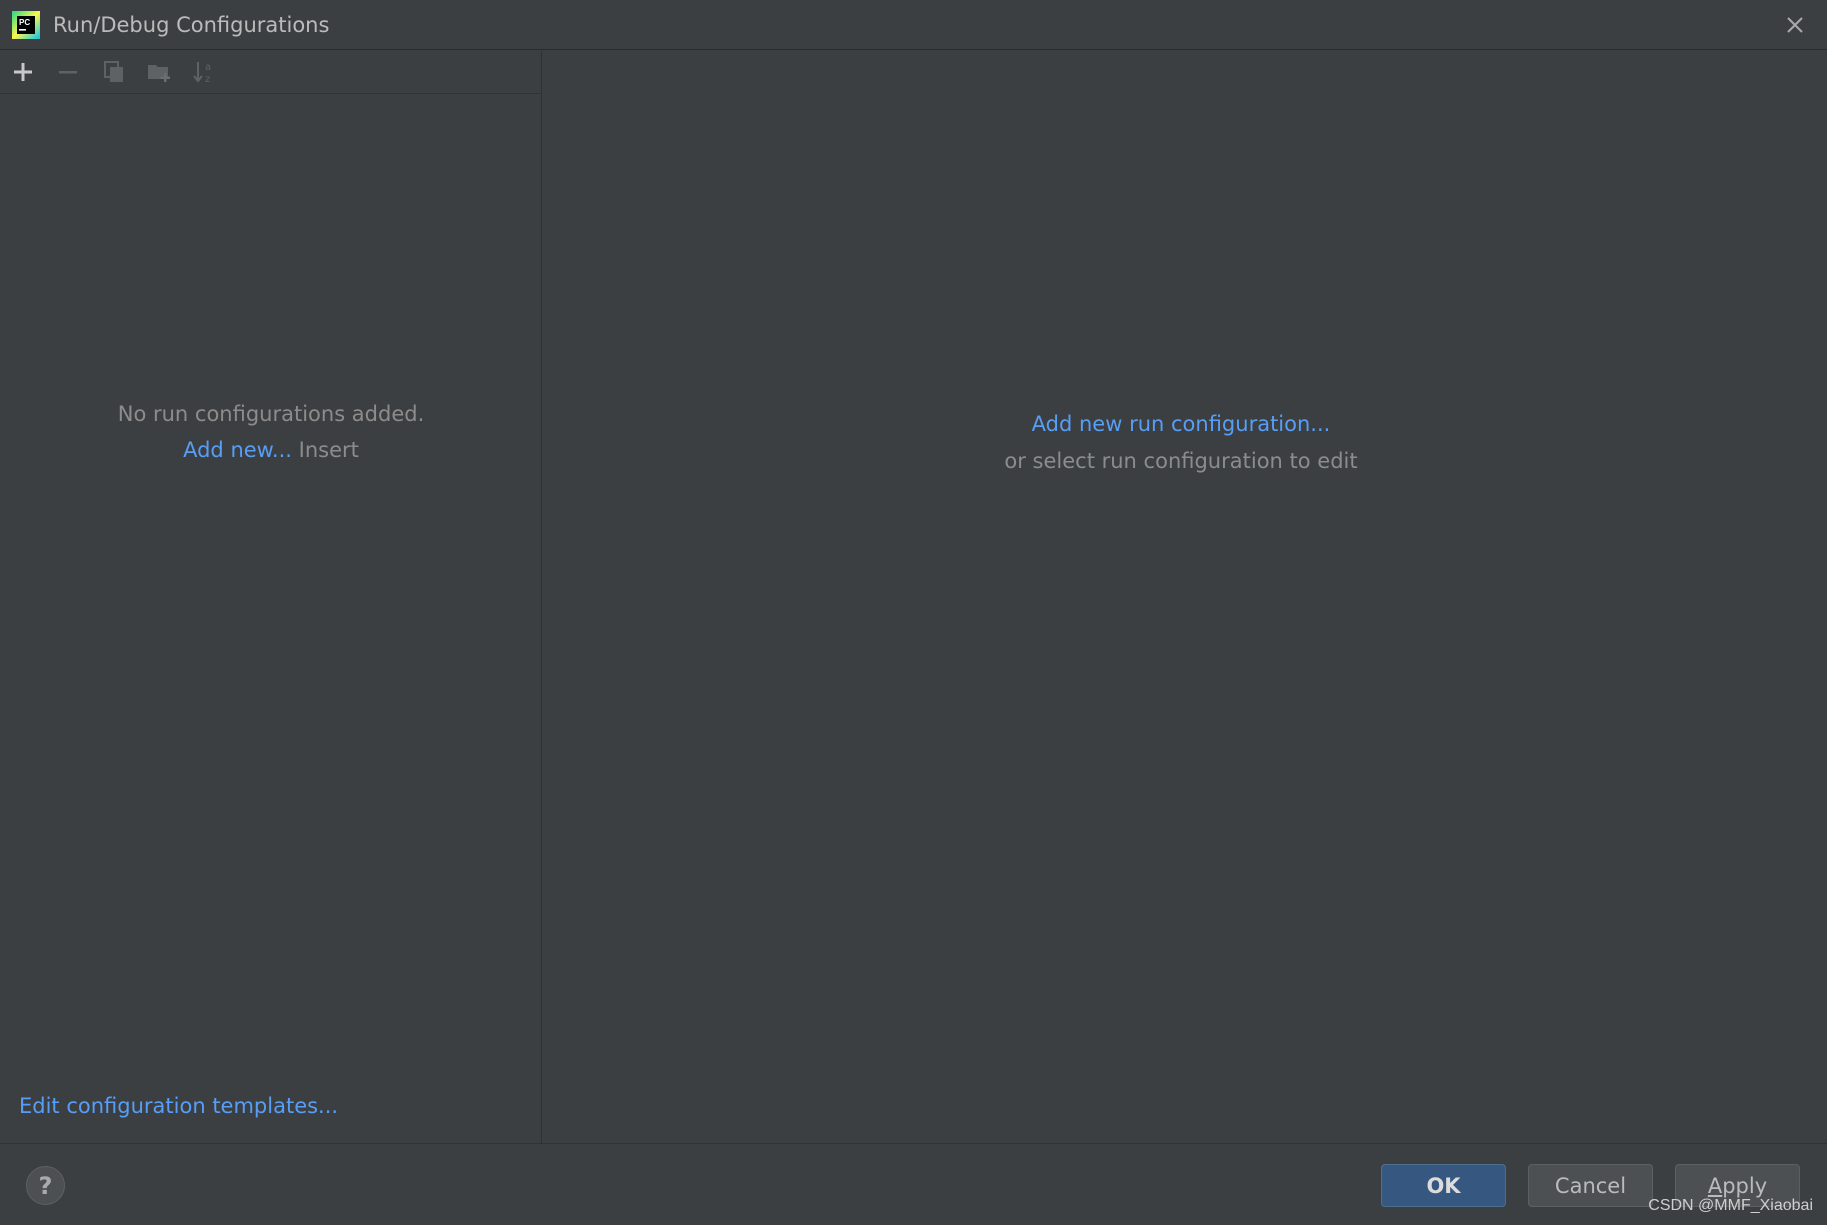 The image size is (1827, 1225). What do you see at coordinates (207, 79) in the screenshot?
I see `svg-text: z` at bounding box center [207, 79].